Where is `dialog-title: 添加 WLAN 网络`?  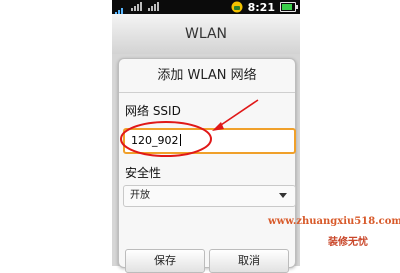
dialog-title: 添加 WLAN 网络 is located at coordinates (207, 76).